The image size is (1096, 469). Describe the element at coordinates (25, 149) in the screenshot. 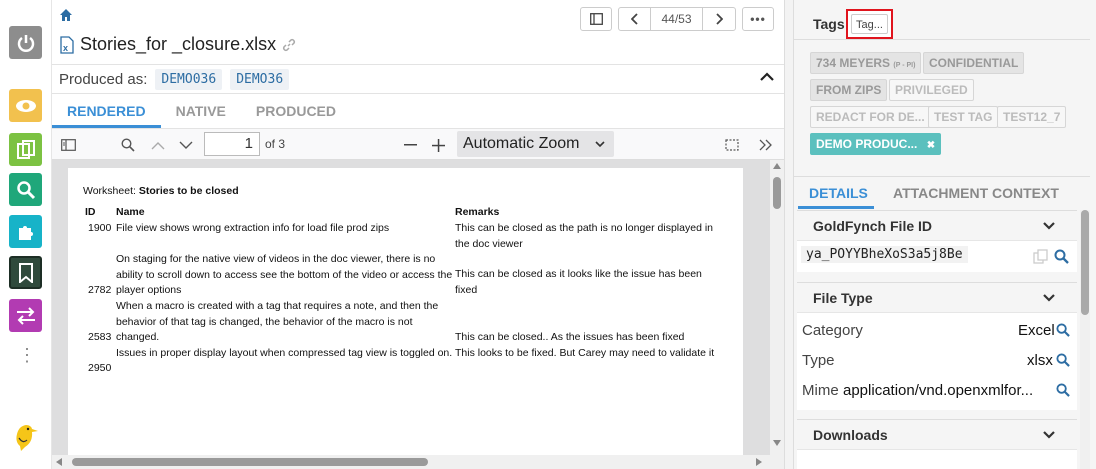

I see `documents-button` at that location.